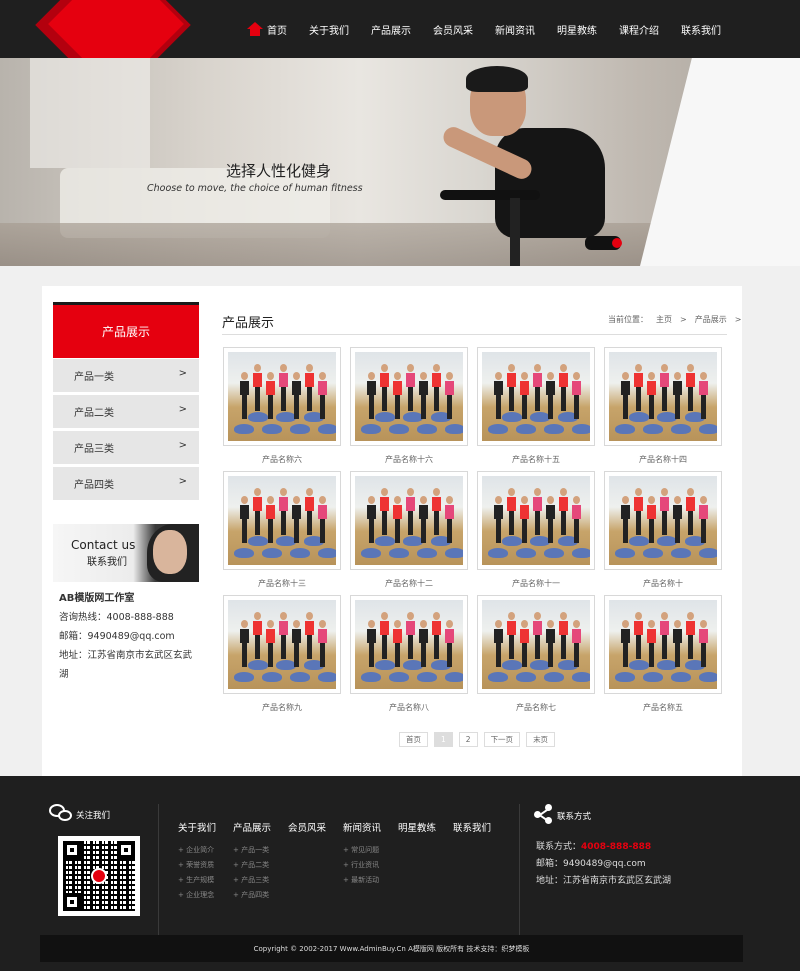 Image resolution: width=800 pixels, height=971 pixels. Describe the element at coordinates (370, 827) in the screenshot. I see `footer-column-heading: 新闻资讯` at that location.